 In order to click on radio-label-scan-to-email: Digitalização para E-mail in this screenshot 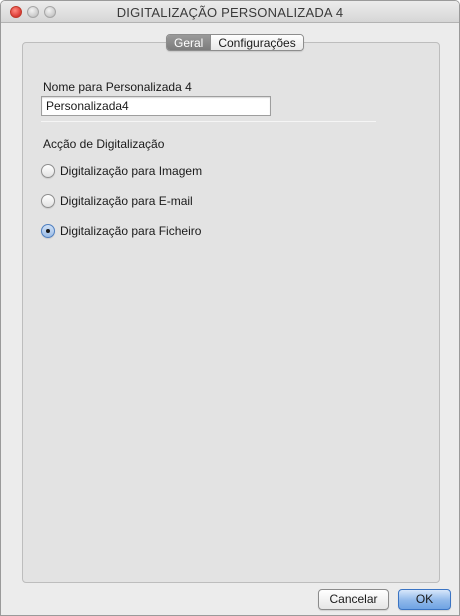, I will do `click(126, 201)`.